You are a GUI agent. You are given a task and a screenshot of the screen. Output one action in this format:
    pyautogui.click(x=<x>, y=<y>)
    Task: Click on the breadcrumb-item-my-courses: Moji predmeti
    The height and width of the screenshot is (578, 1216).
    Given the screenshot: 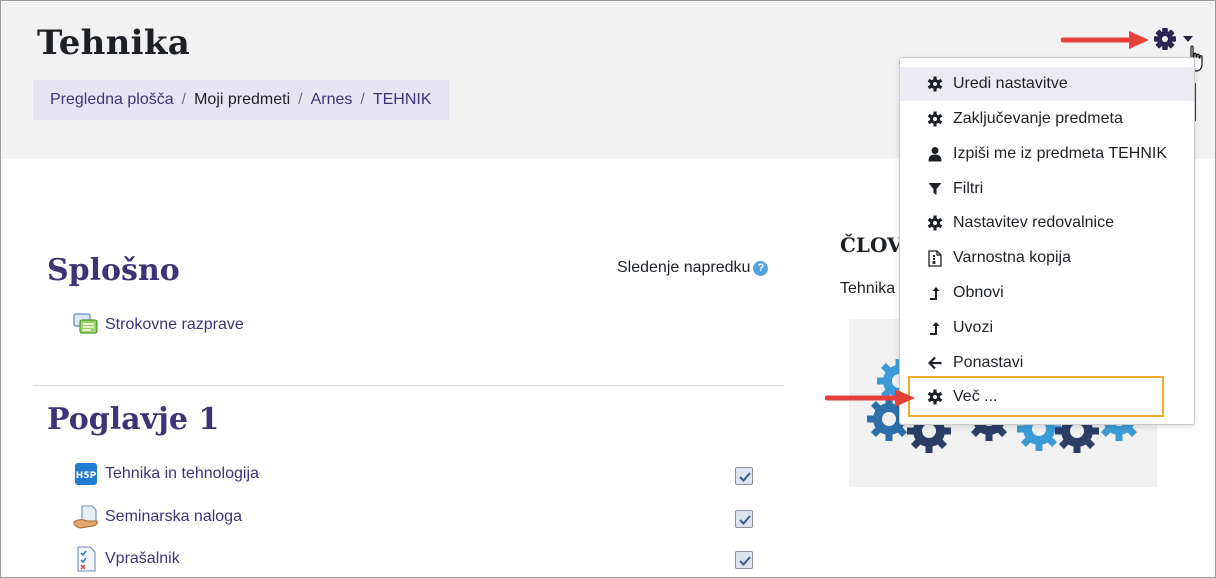 What is the action you would take?
    pyautogui.click(x=242, y=99)
    